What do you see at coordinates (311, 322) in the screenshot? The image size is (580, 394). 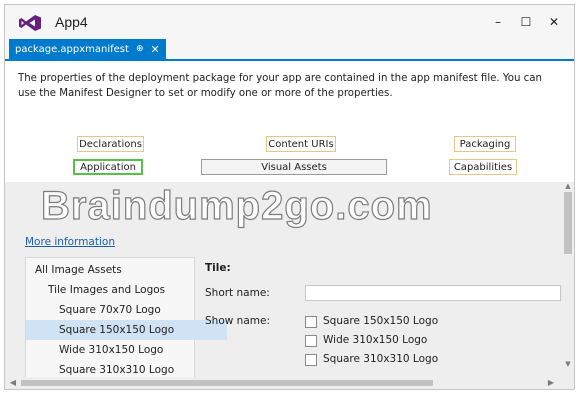 I see `show-name-square-150x150-checkbox` at bounding box center [311, 322].